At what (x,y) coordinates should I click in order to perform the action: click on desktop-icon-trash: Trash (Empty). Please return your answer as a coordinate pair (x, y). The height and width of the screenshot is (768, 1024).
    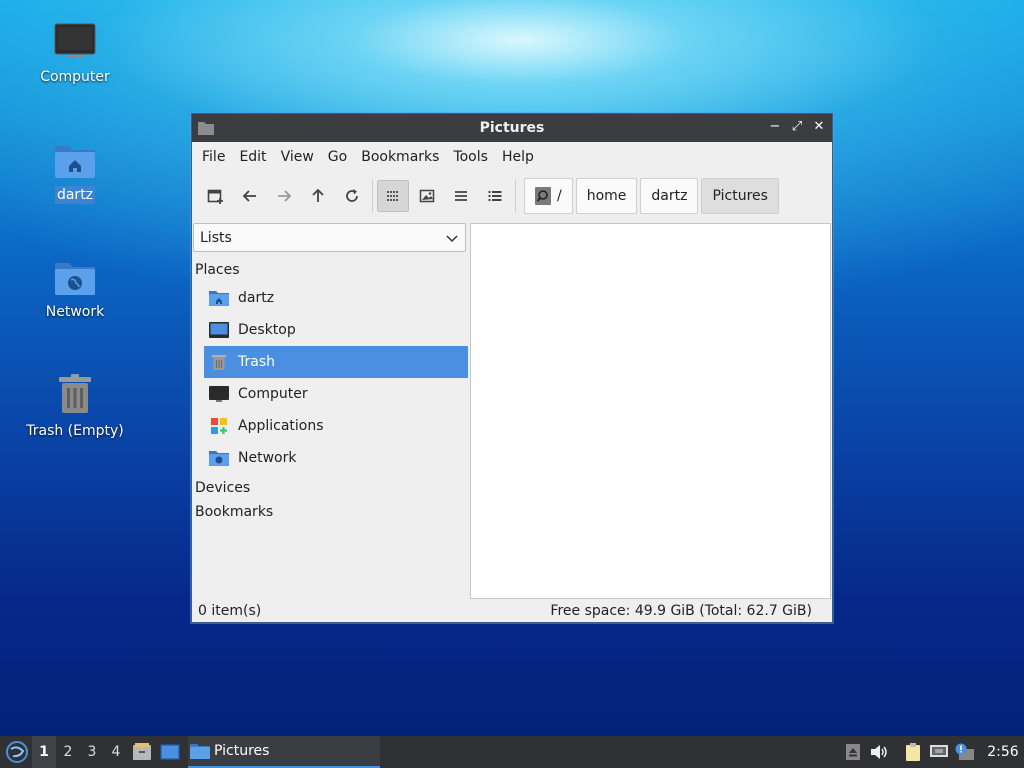
    Looking at the image, I should click on (75, 406).